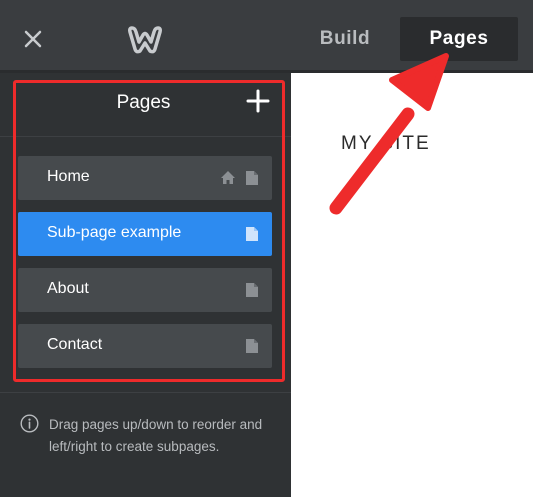 The height and width of the screenshot is (497, 533). I want to click on annotation-arrow-icon, so click(389, 134).